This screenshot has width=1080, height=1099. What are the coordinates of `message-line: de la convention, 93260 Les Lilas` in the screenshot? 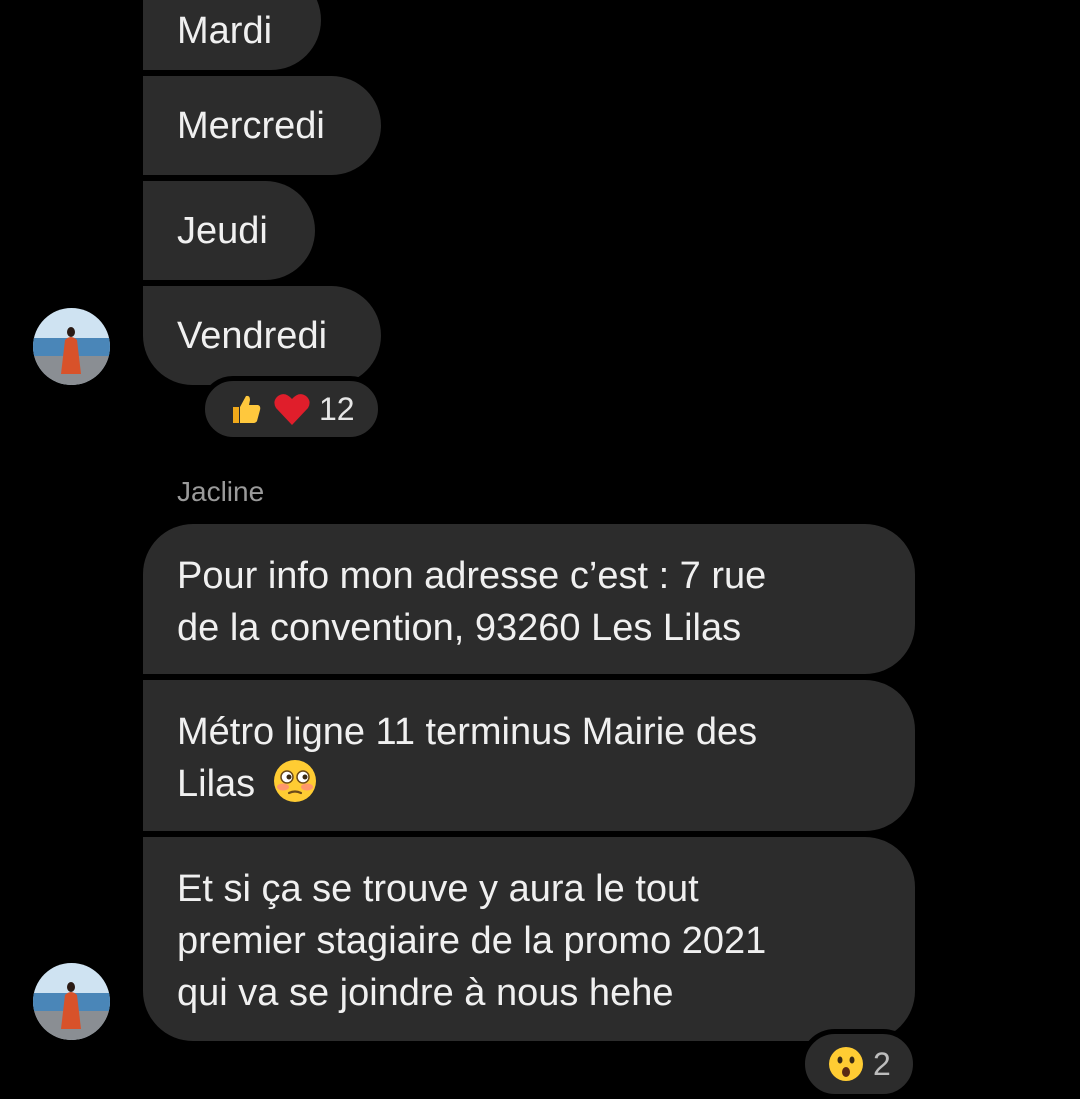 It's located at (459, 628).